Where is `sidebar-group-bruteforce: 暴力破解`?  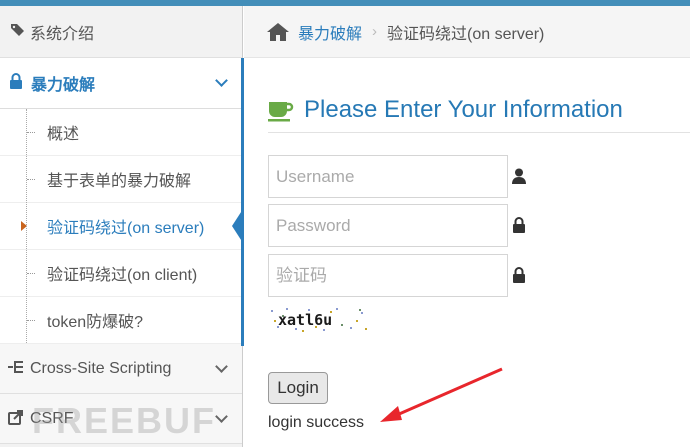
sidebar-group-bruteforce: 暴力破解 is located at coordinates (121, 83).